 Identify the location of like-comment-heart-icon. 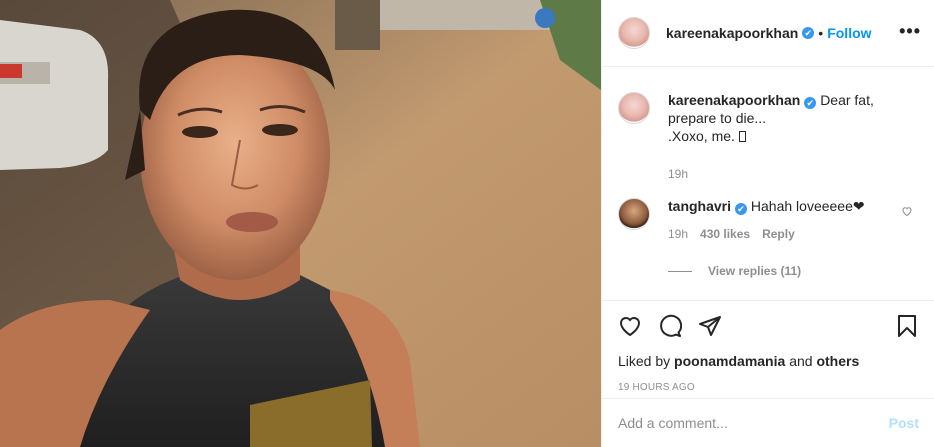
(907, 211).